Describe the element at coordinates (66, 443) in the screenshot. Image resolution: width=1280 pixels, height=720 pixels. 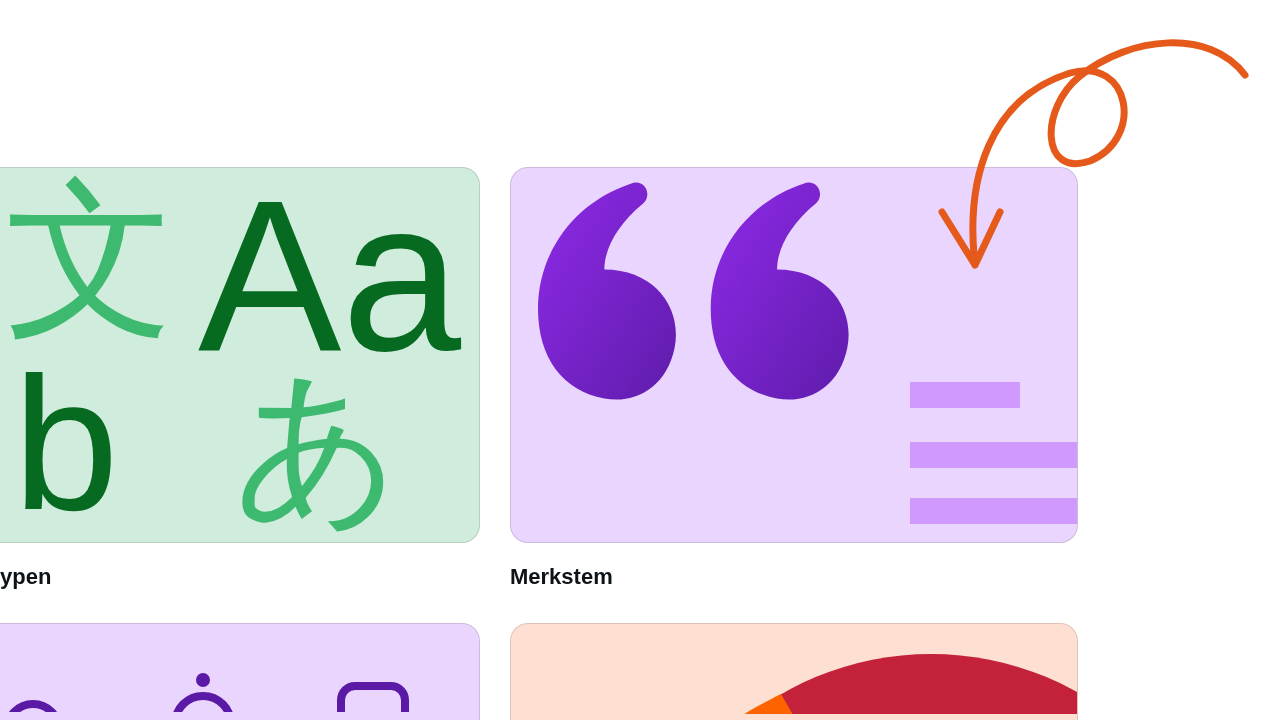
I see `glyph: b` at that location.